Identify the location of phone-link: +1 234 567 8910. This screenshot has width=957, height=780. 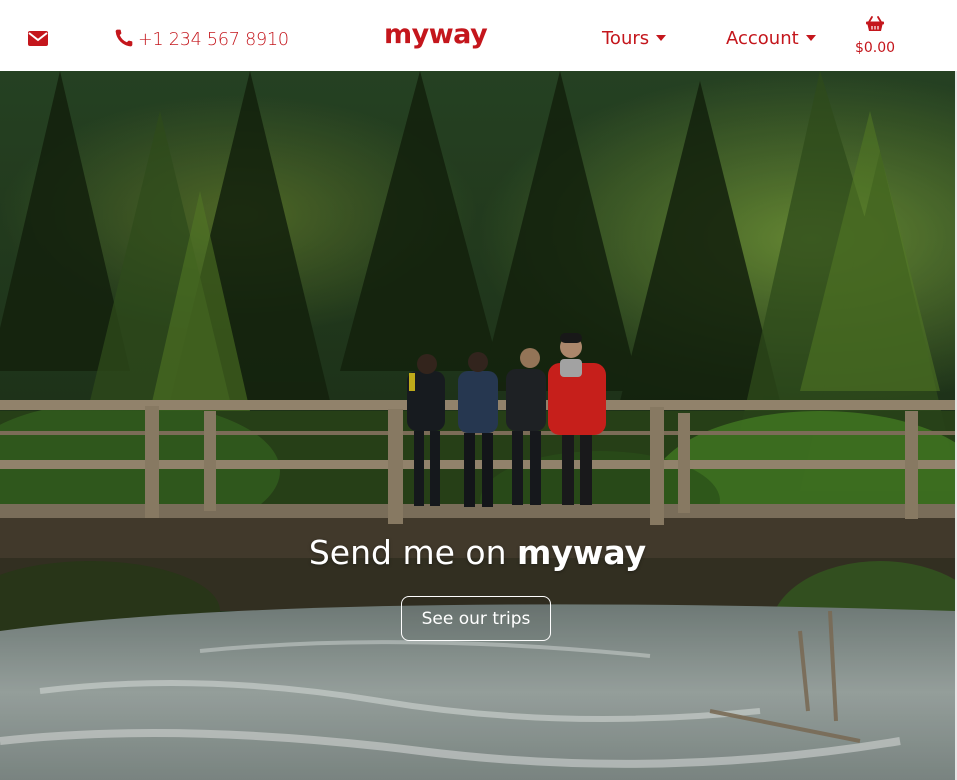
(201, 40).